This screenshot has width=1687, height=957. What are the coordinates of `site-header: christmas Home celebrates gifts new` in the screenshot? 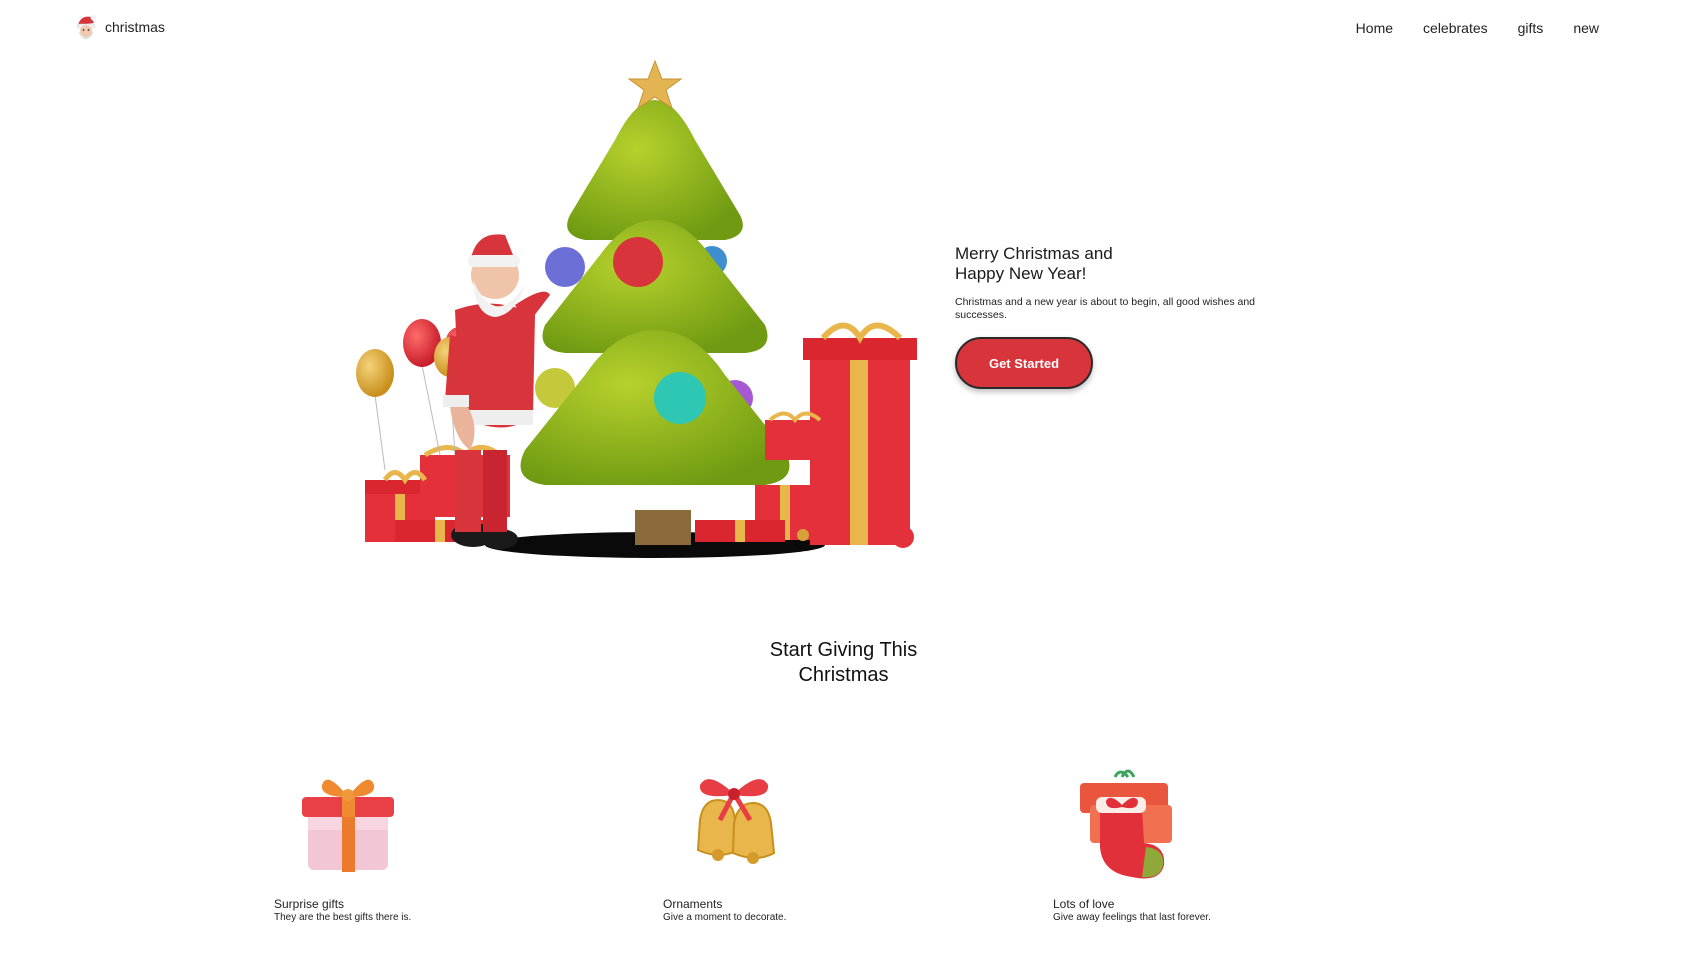 It's located at (843, 30).